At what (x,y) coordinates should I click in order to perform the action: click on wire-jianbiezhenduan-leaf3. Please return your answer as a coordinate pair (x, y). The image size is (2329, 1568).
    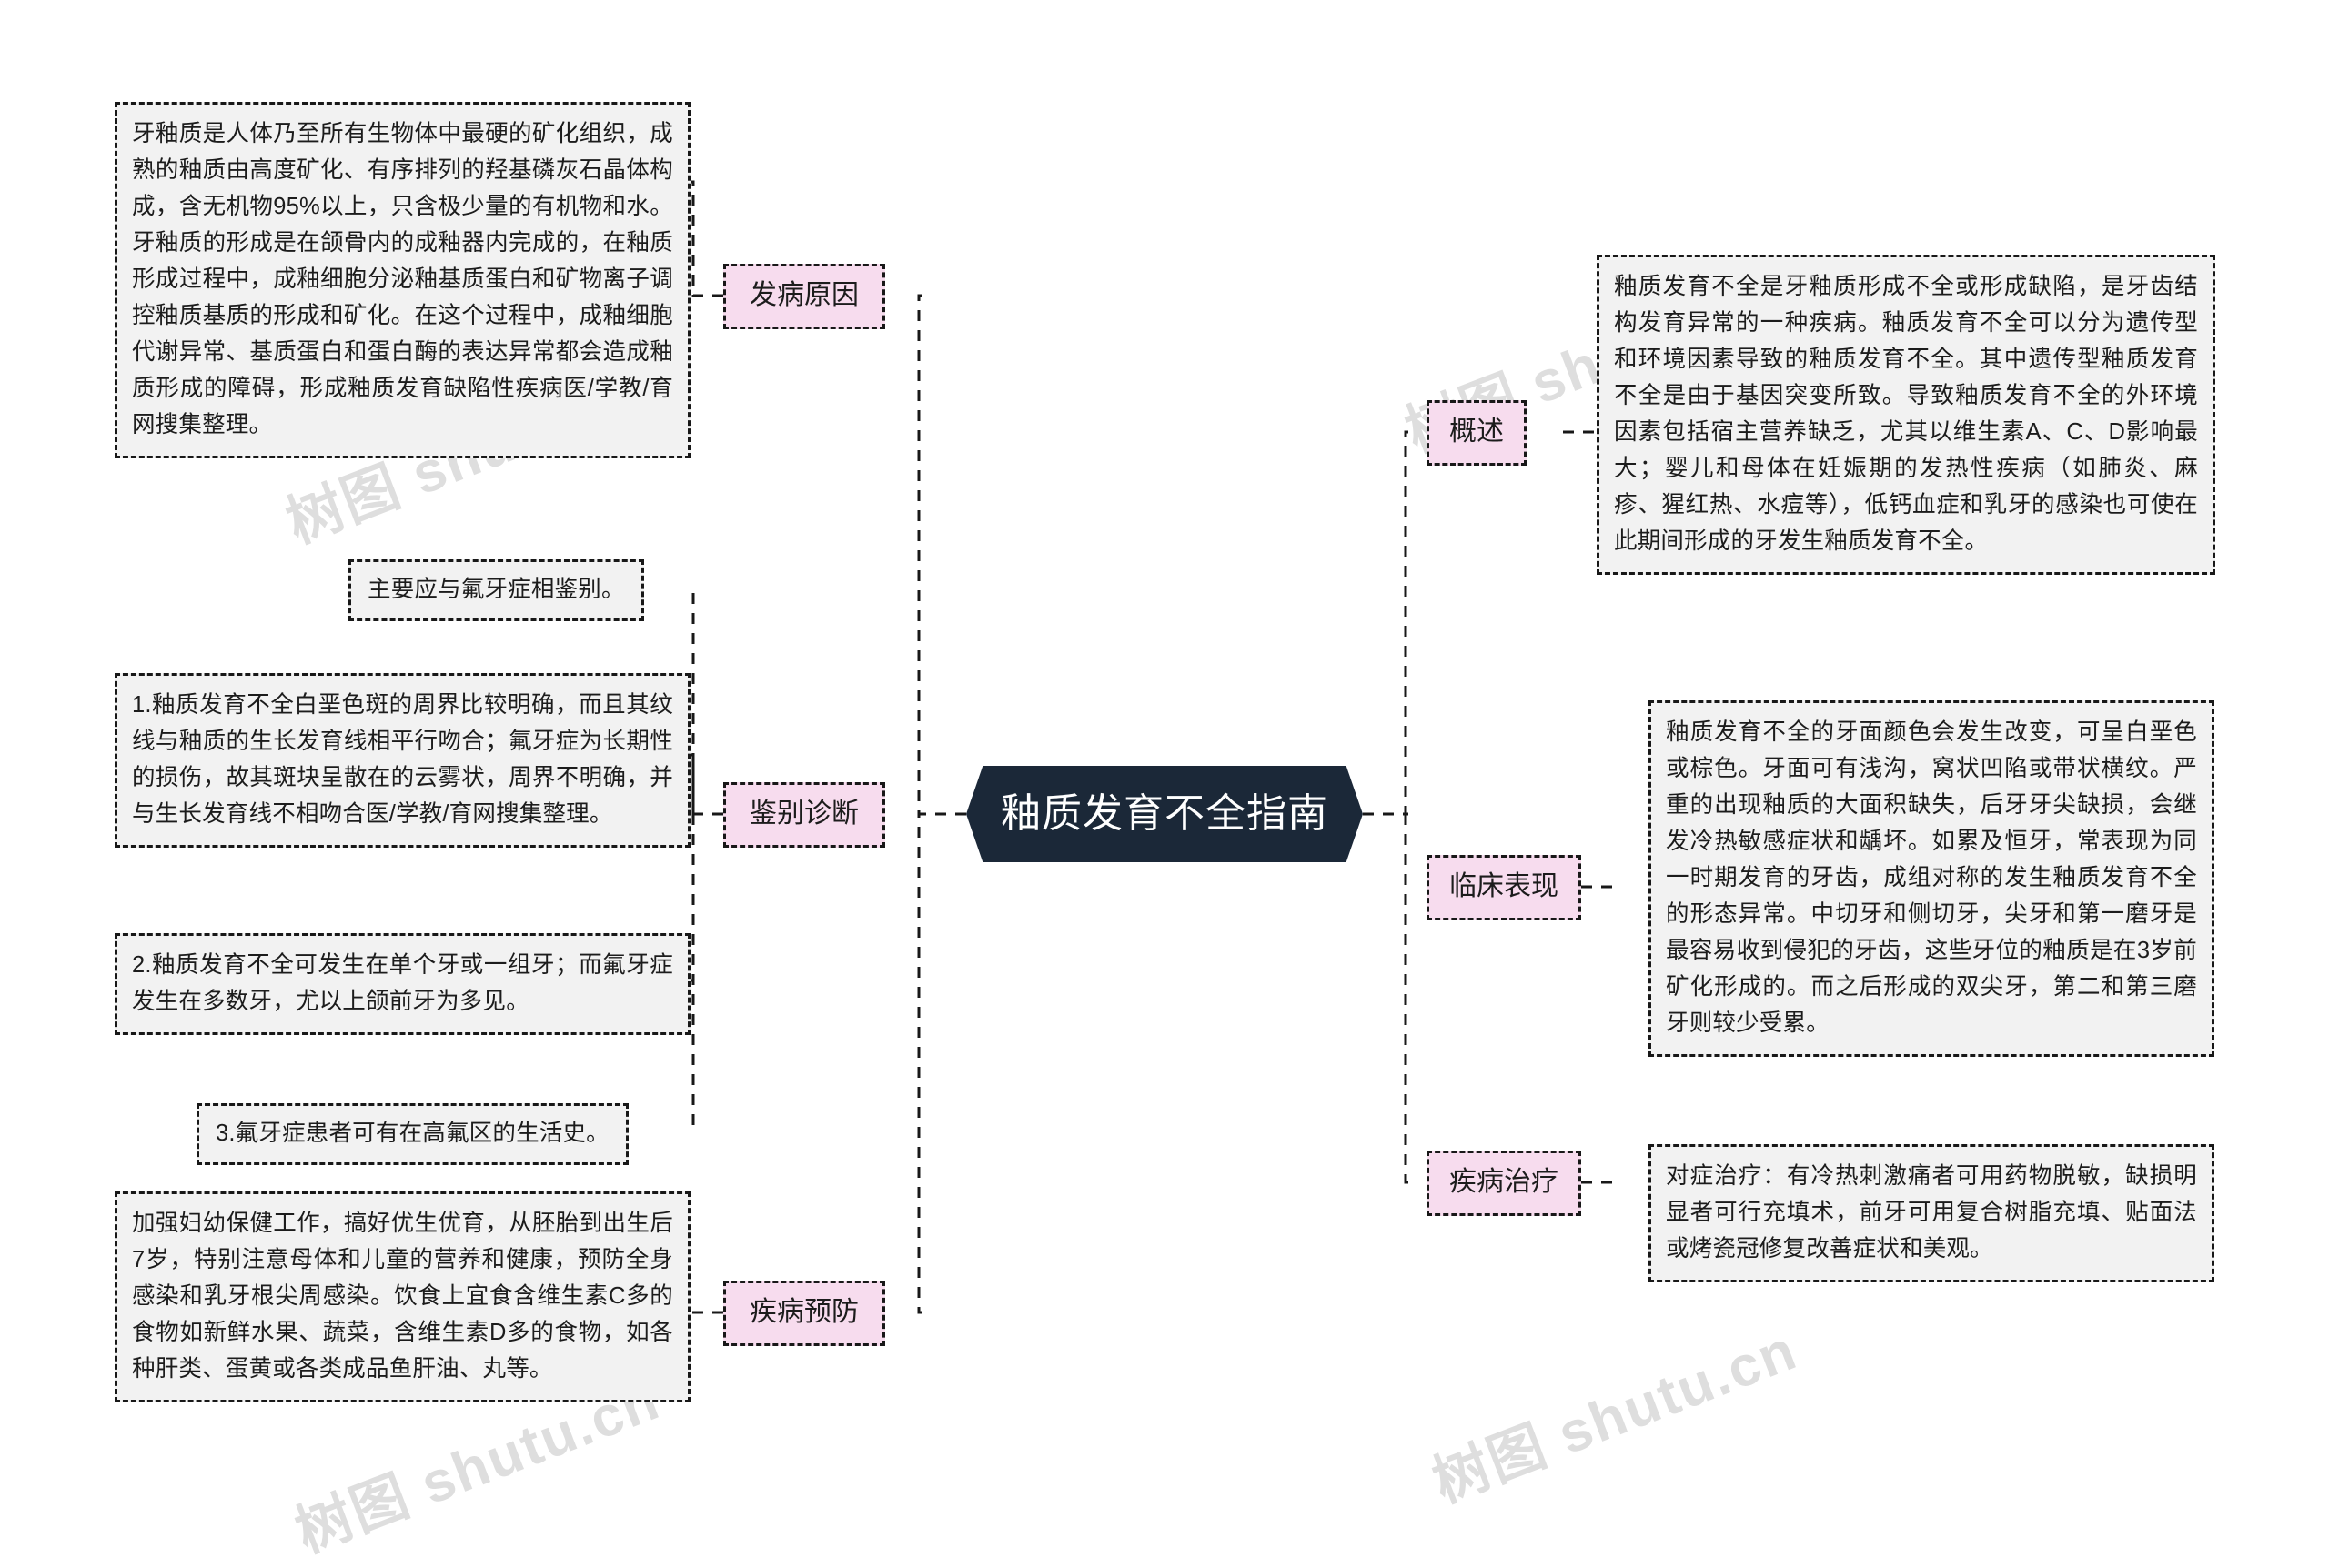
    Looking at the image, I should click on (693, 898).